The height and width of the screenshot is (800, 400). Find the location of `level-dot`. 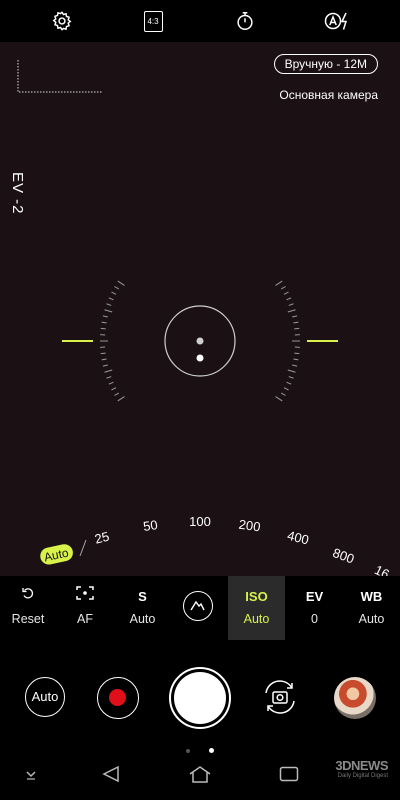

level-dot is located at coordinates (200, 358).